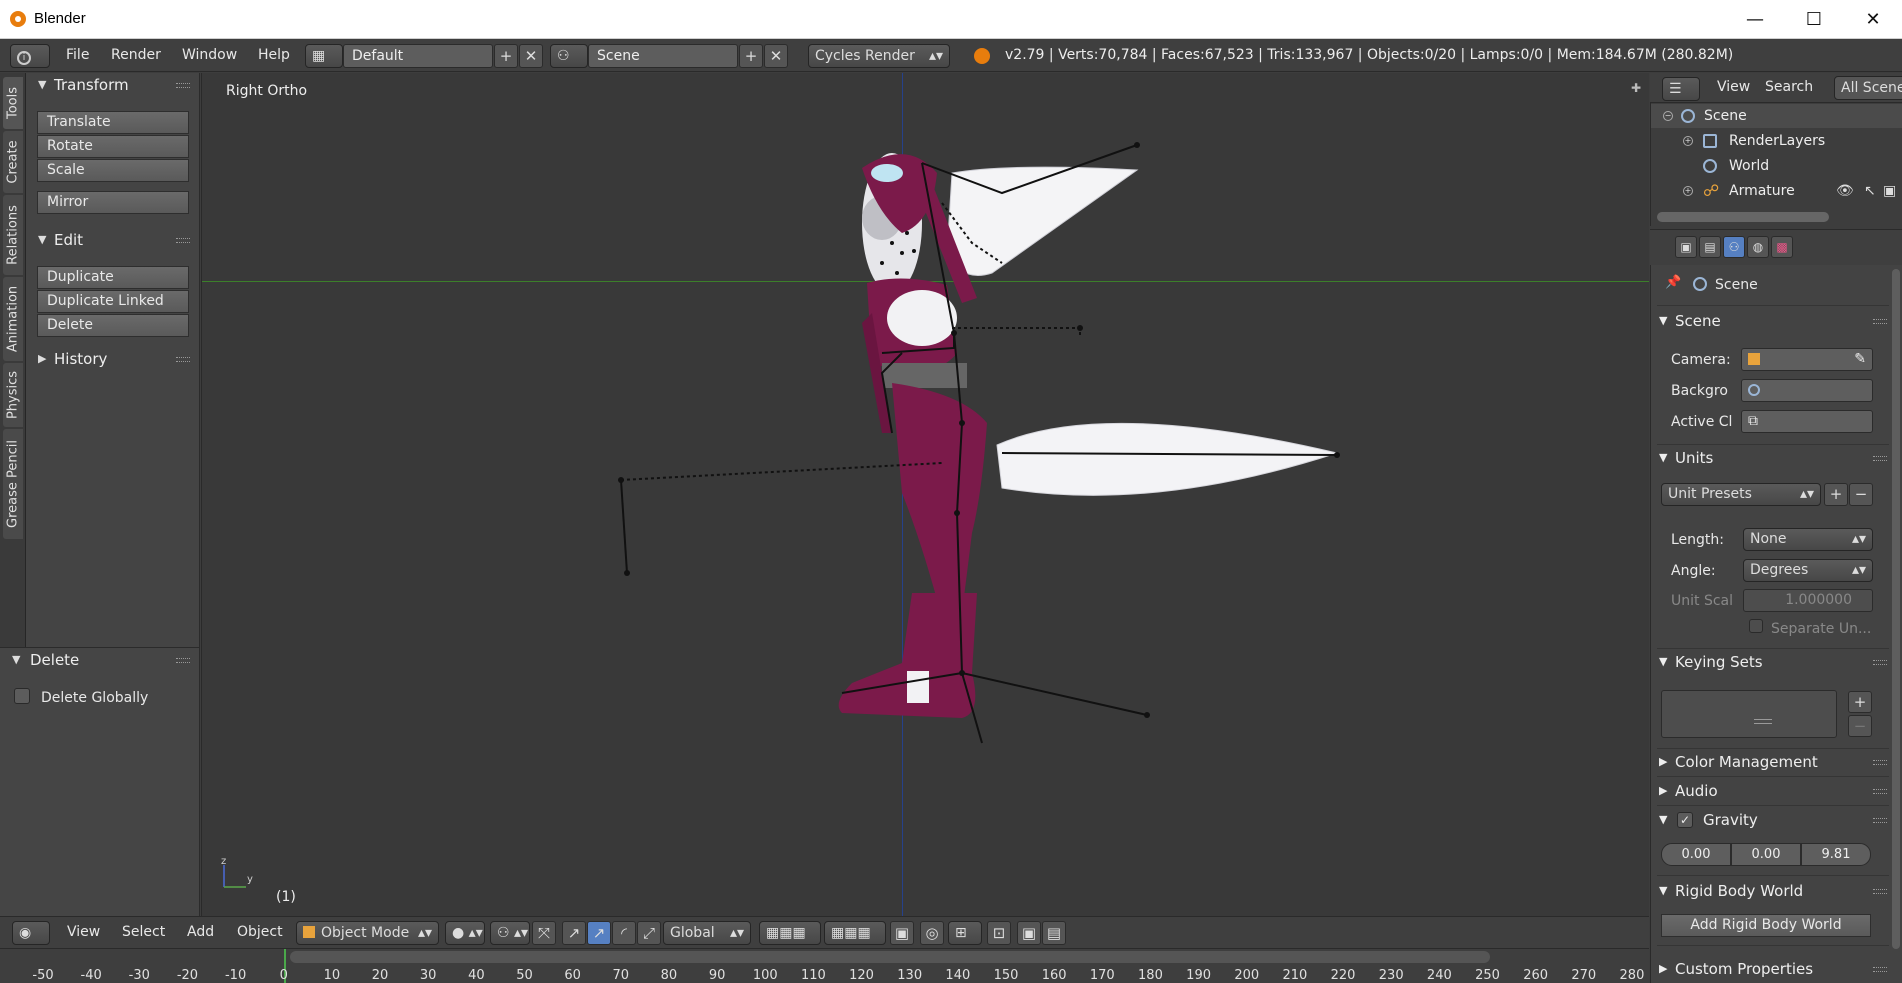 Image resolution: width=1902 pixels, height=983 pixels. Describe the element at coordinates (77, 55) in the screenshot. I see `menu-file: File` at that location.